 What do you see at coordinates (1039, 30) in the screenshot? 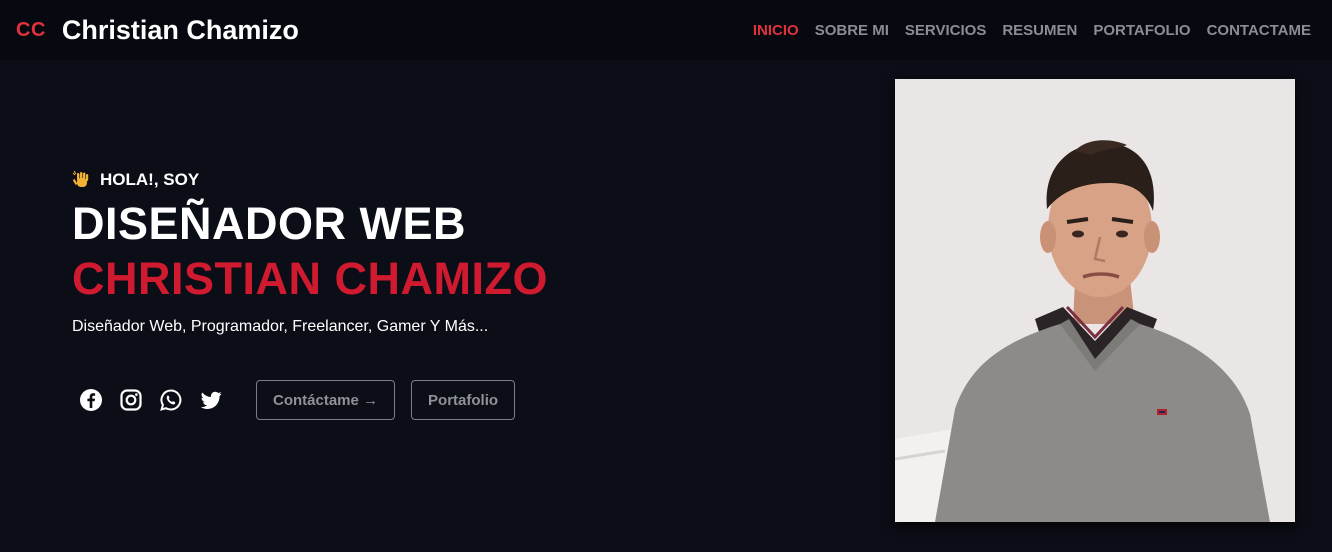
I see `nav-link-resumen: RESUMEN` at bounding box center [1039, 30].